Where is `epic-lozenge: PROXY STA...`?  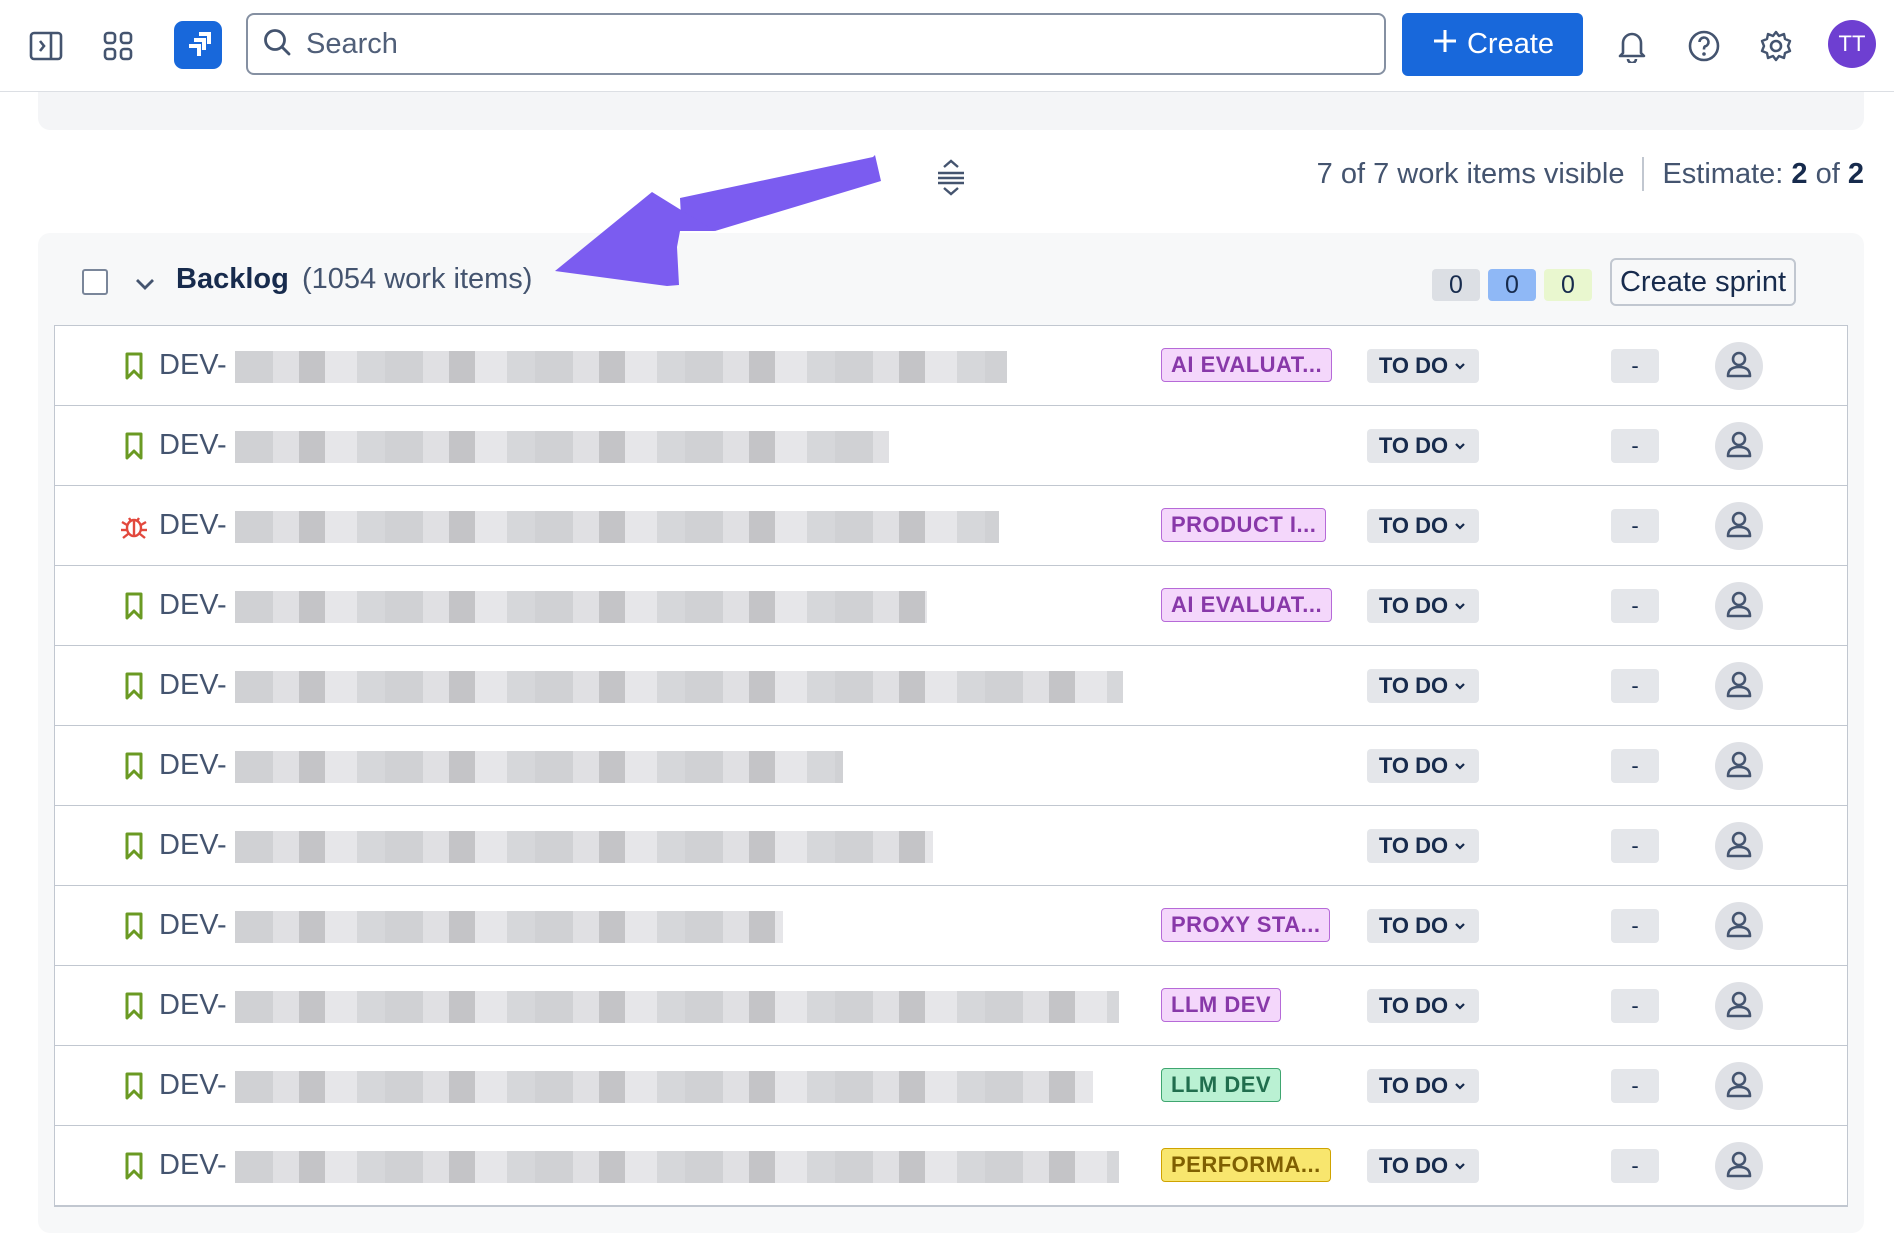 epic-lozenge: PROXY STA... is located at coordinates (1246, 925).